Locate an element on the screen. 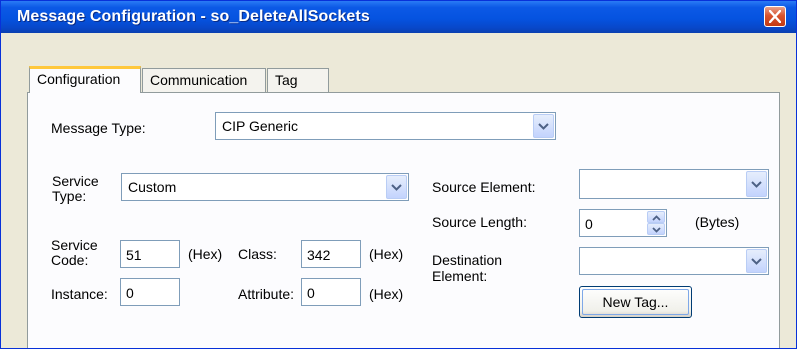 This screenshot has width=797, height=349. service-type-value: Custom is located at coordinates (152, 187).